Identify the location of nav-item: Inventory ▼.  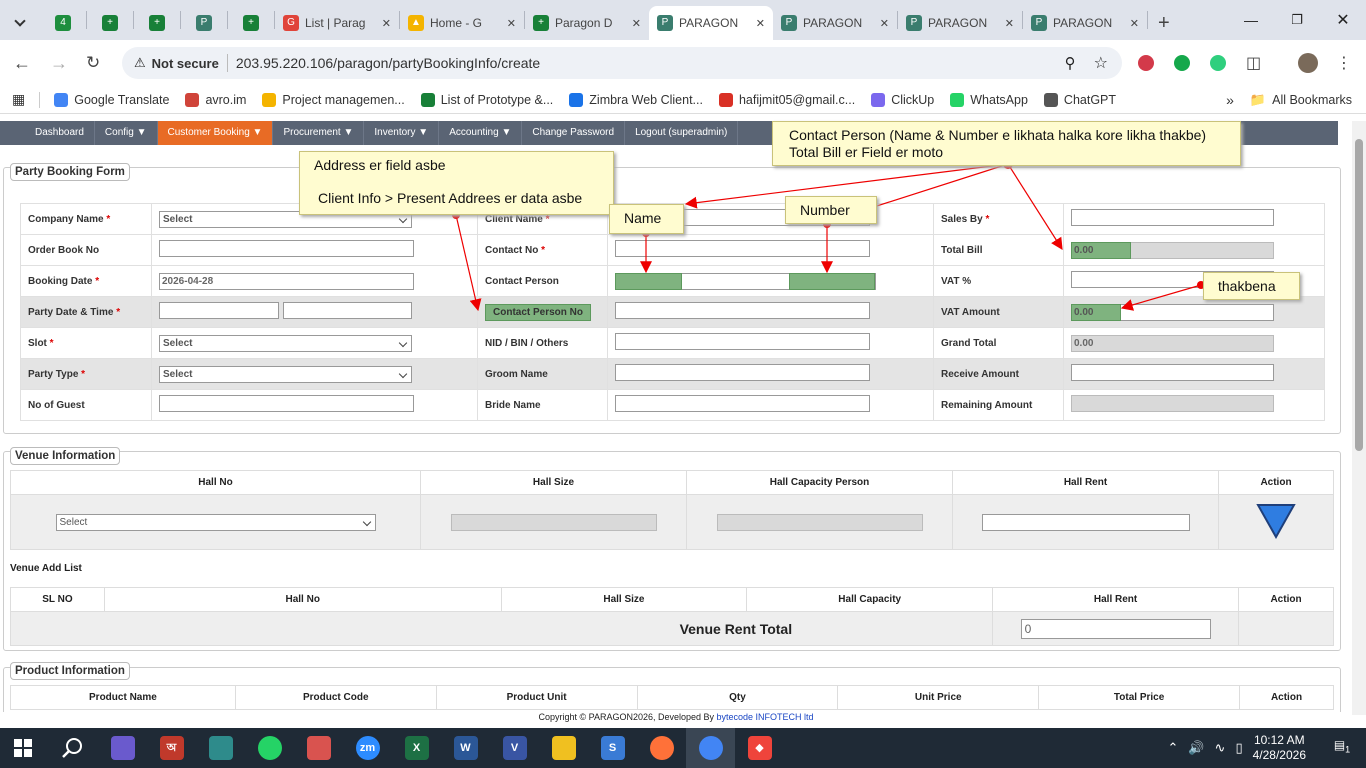
(402, 133).